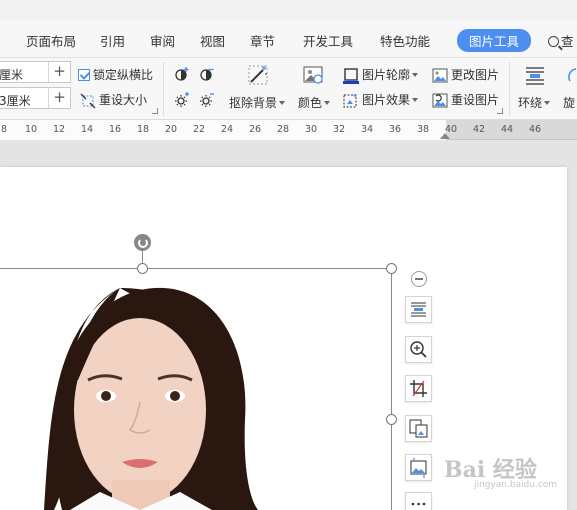  I want to click on picture-replace-icon, so click(418, 468).